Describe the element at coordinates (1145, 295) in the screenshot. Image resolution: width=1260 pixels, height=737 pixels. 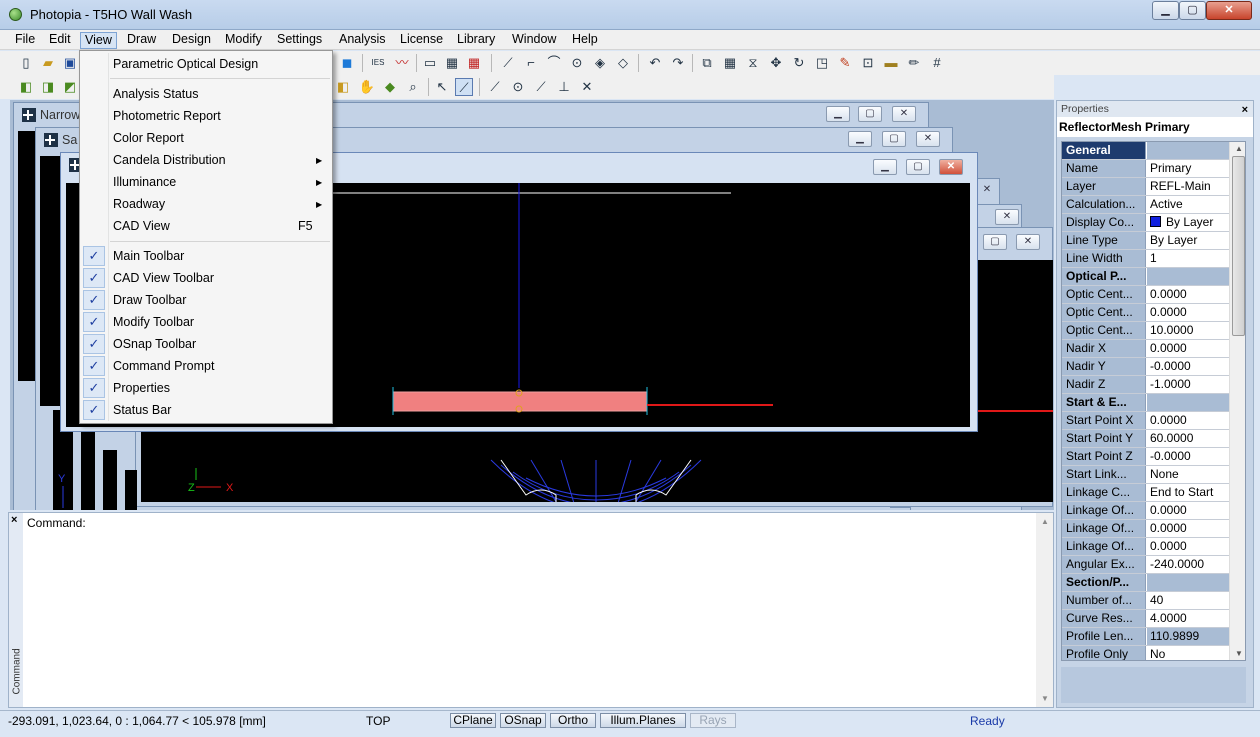
I see `property-row: Optic Cent... 0.0000` at that location.